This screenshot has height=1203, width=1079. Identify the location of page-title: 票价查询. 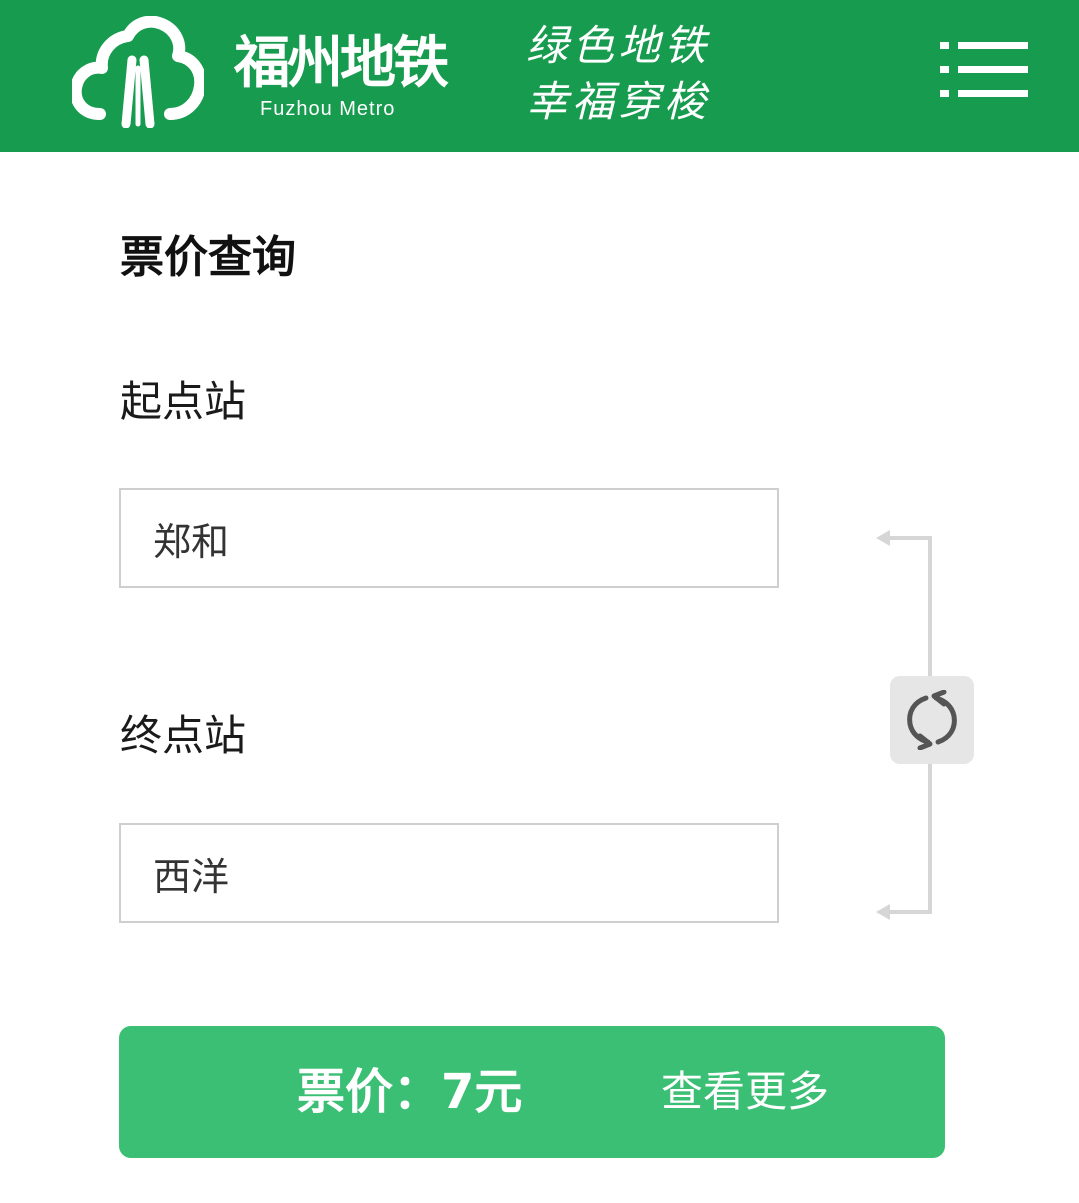
(208, 257).